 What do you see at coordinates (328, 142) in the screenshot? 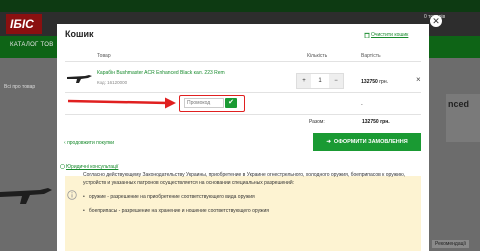
I see `arrow-right-icon: ➜` at bounding box center [328, 142].